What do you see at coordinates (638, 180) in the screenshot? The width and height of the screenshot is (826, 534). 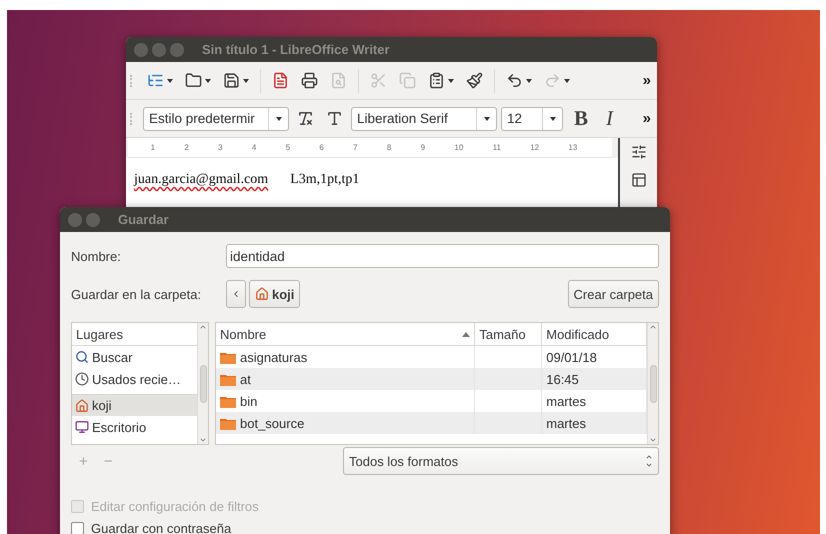 I see `page-icon` at bounding box center [638, 180].